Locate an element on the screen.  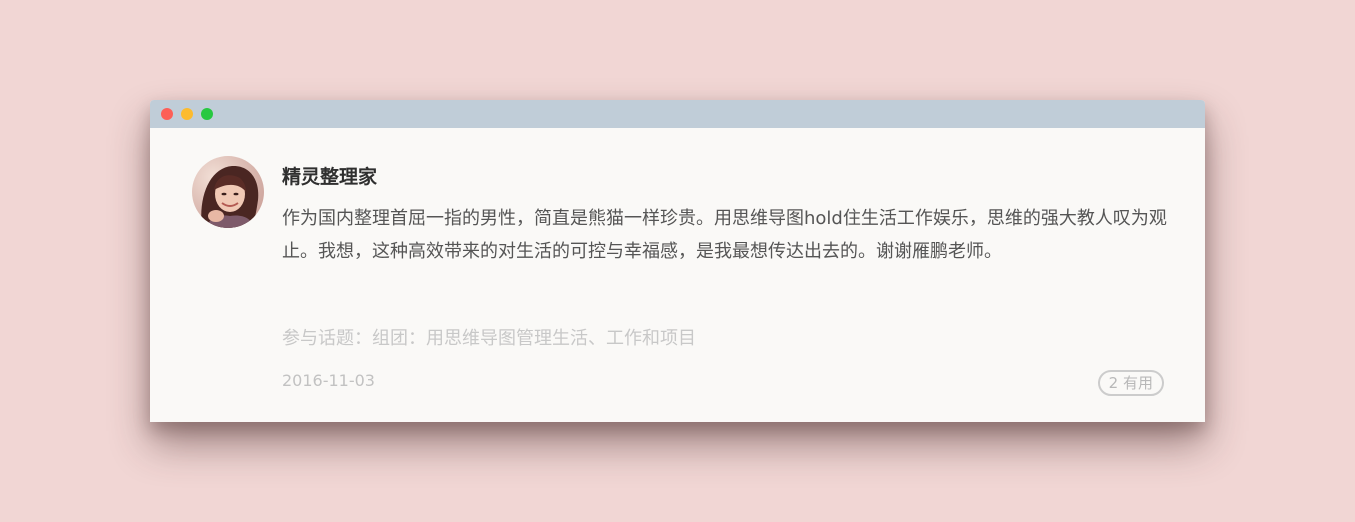
avatar-photo-icon is located at coordinates (228, 192).